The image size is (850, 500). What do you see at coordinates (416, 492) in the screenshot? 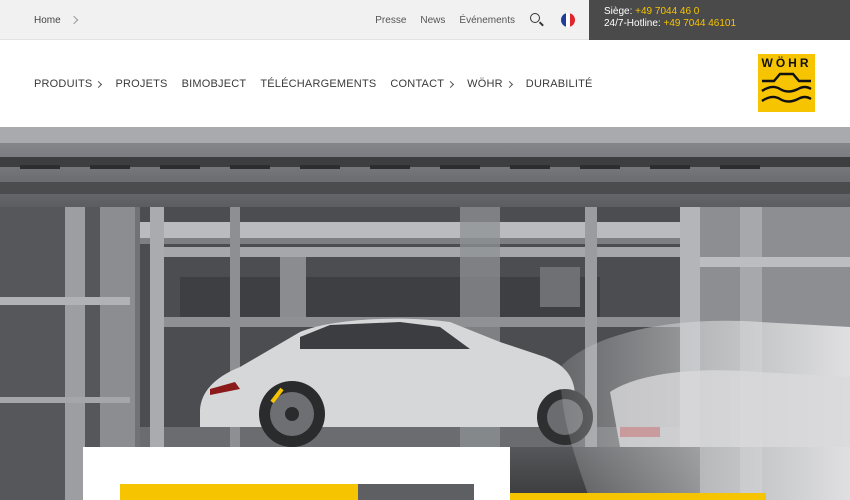
I see `teaser-card-image` at bounding box center [416, 492].